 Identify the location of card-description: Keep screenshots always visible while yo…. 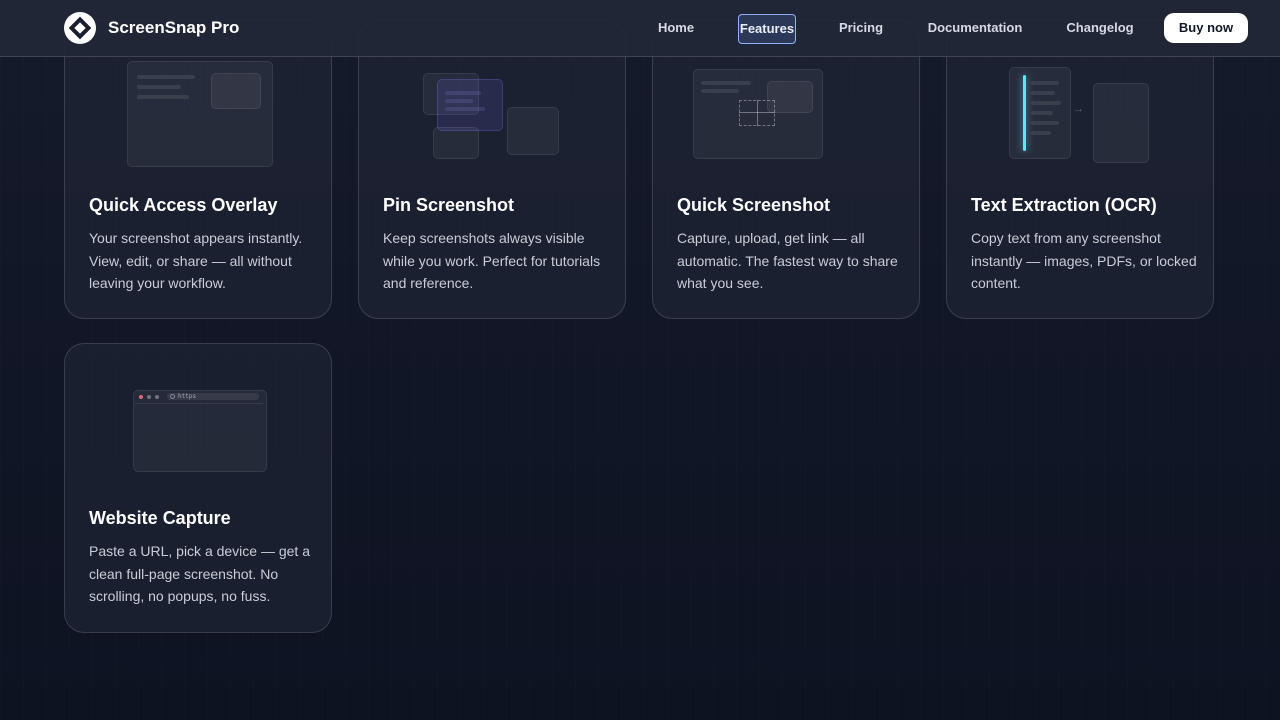
(492, 260).